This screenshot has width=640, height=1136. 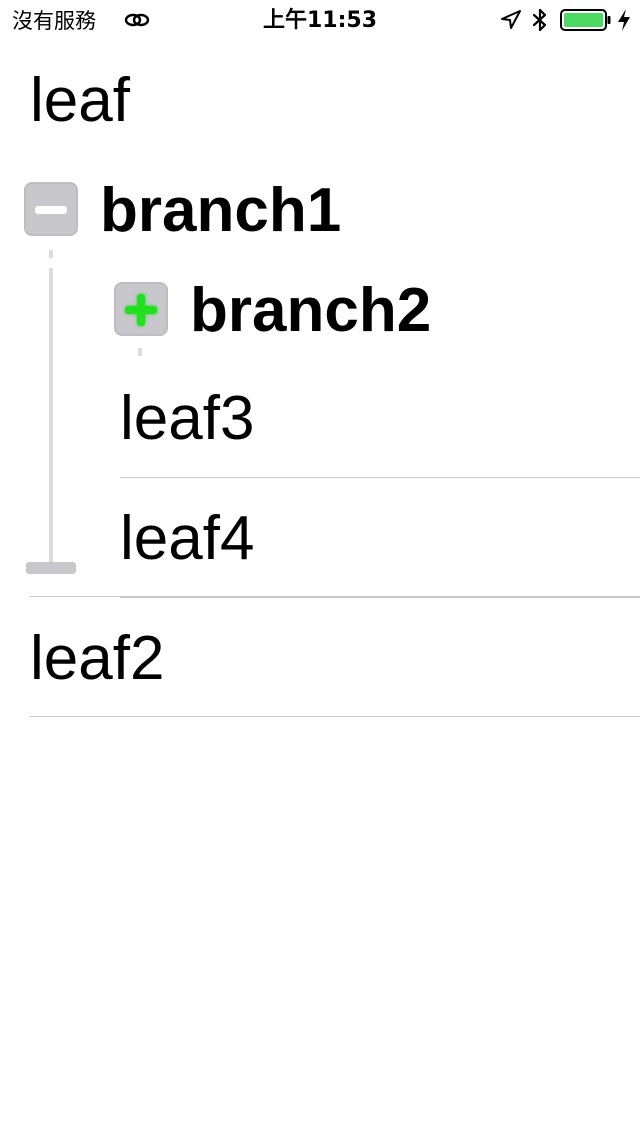 What do you see at coordinates (311, 310) in the screenshot?
I see `tree-node-label: branch2` at bounding box center [311, 310].